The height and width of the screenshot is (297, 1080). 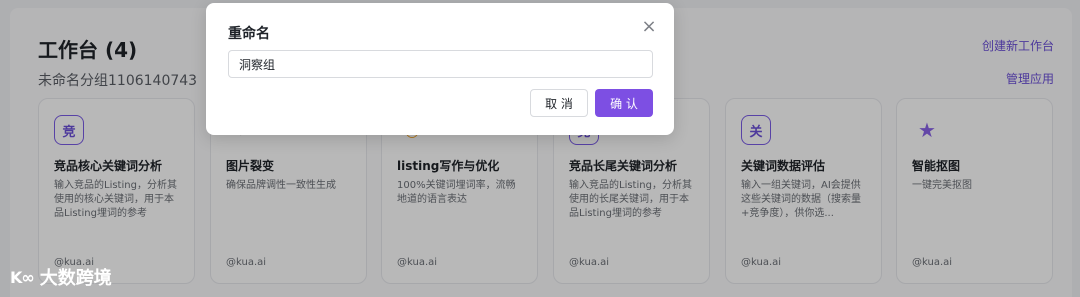 What do you see at coordinates (559, 103) in the screenshot?
I see `cancel-button: 取 消` at bounding box center [559, 103].